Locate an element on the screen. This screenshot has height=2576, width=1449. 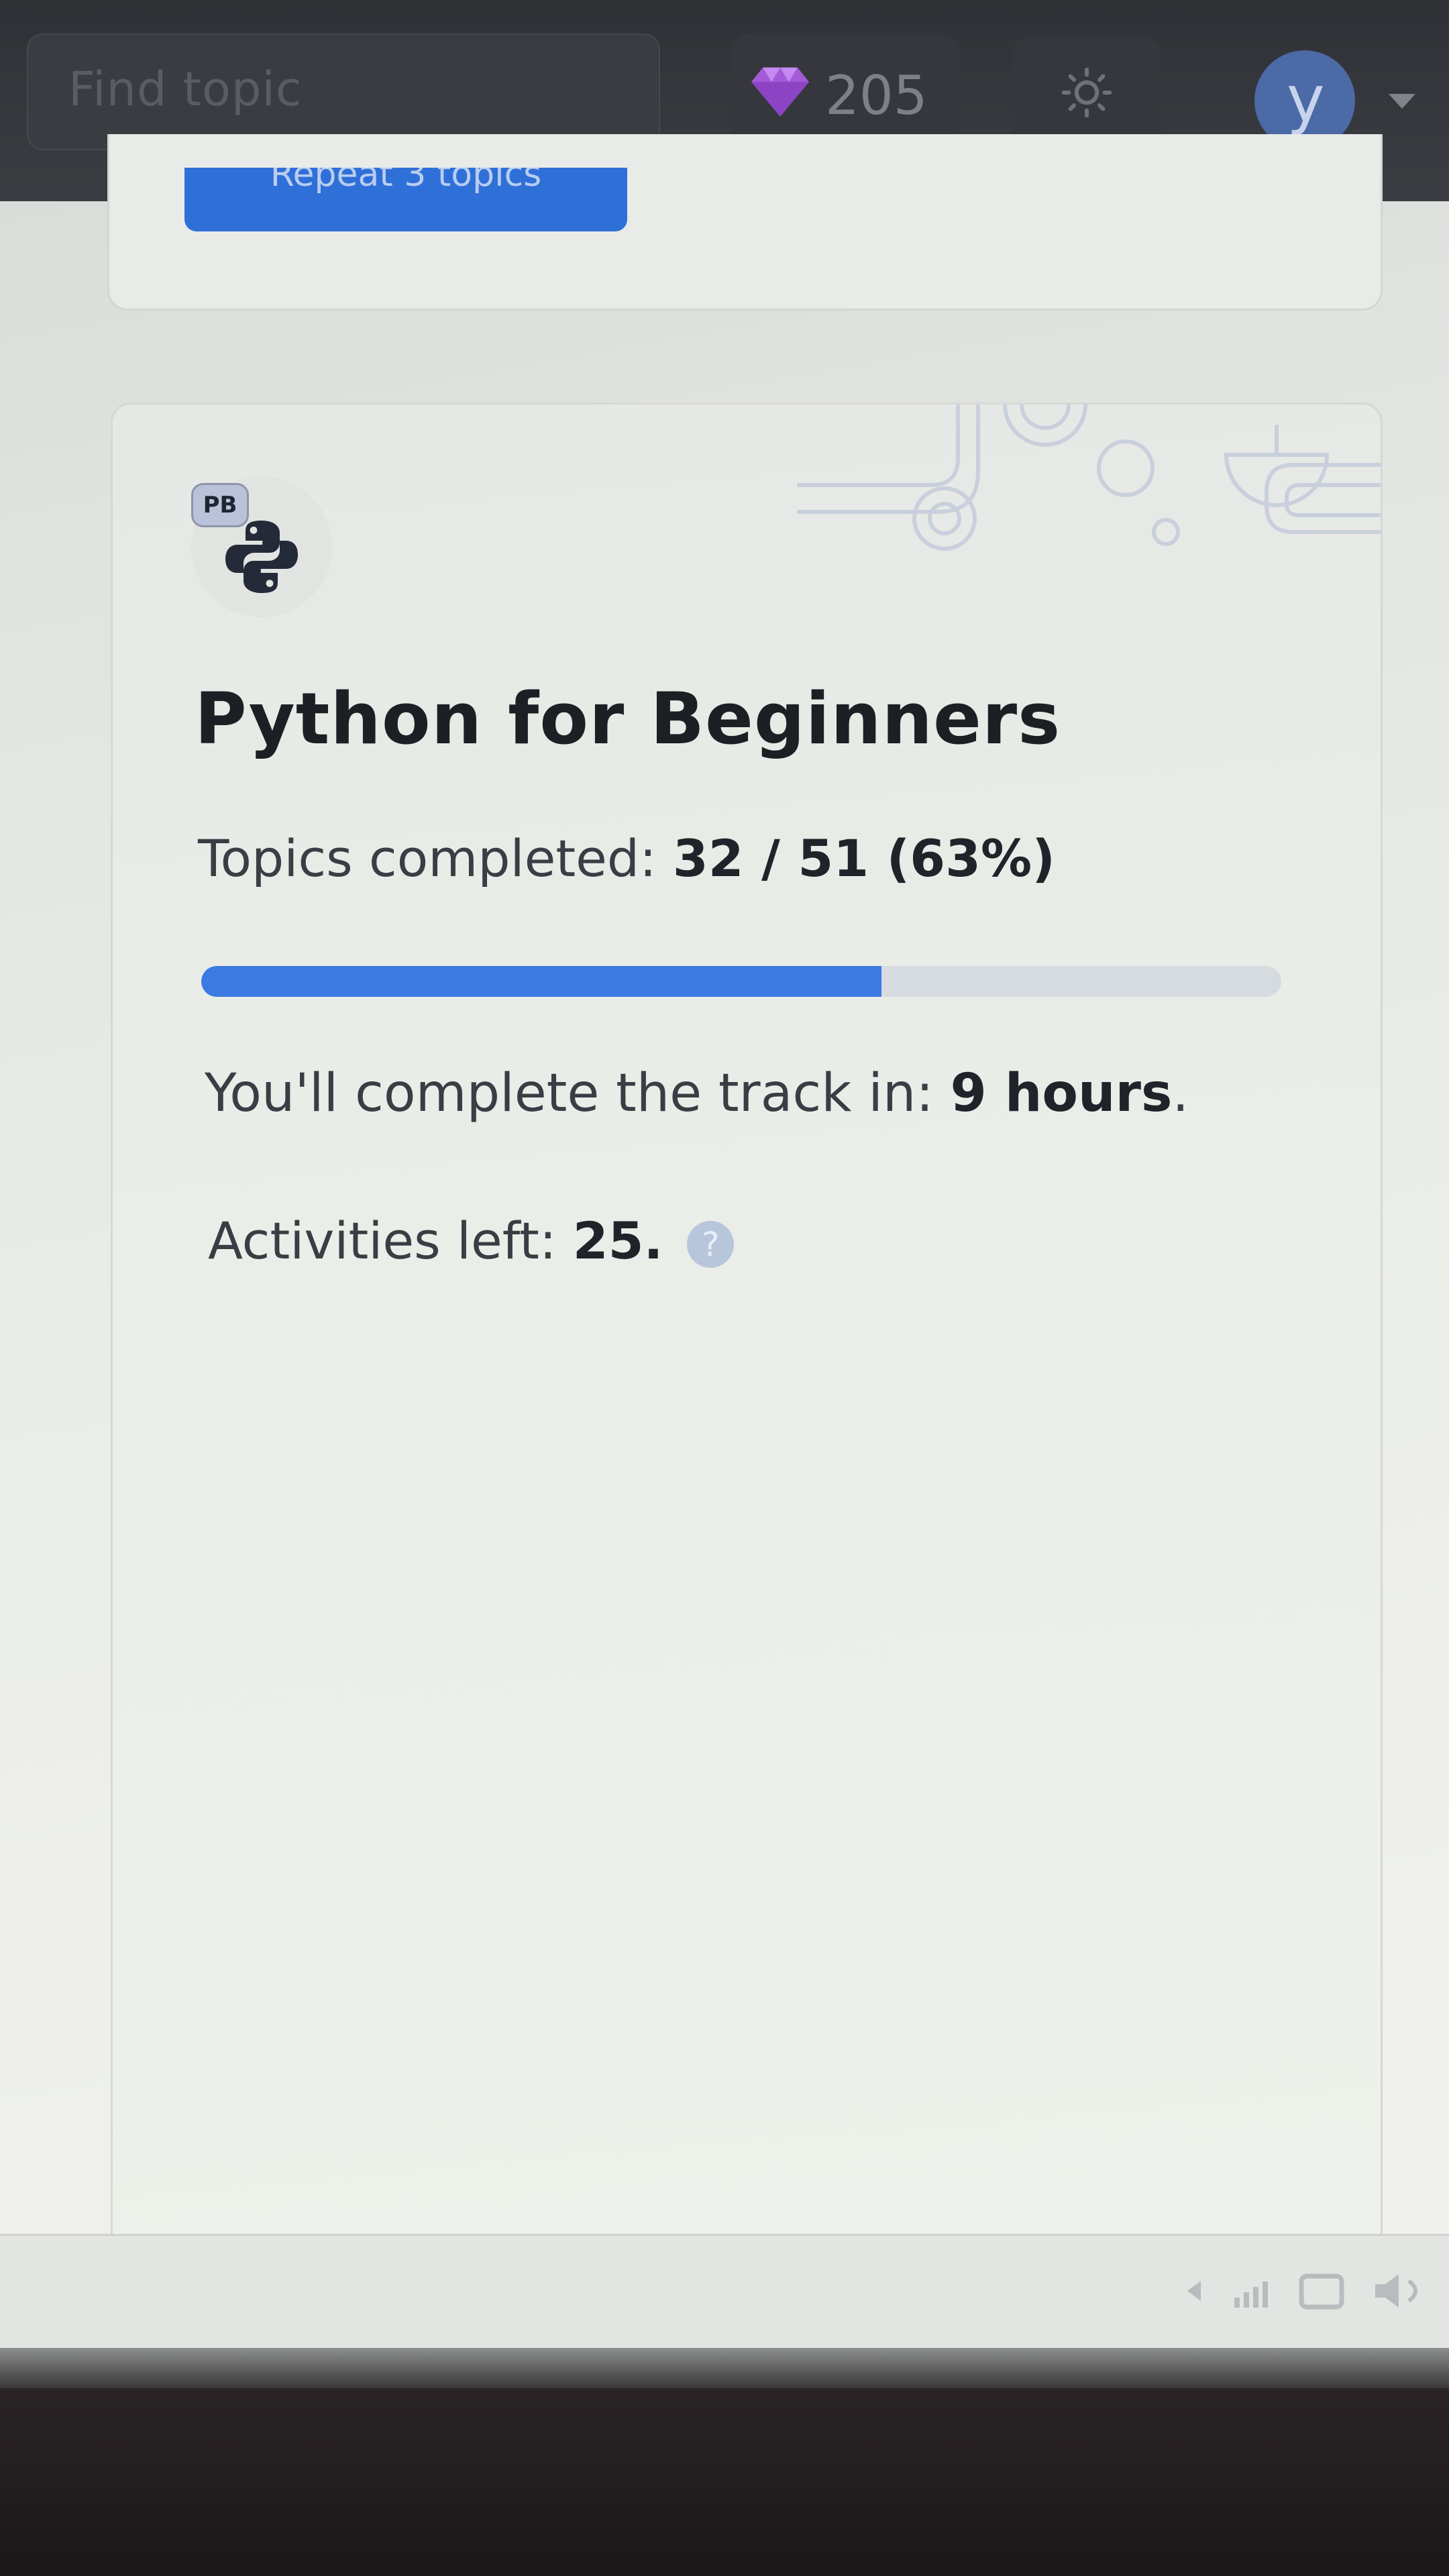
search-input: Find topic is located at coordinates (343, 92).